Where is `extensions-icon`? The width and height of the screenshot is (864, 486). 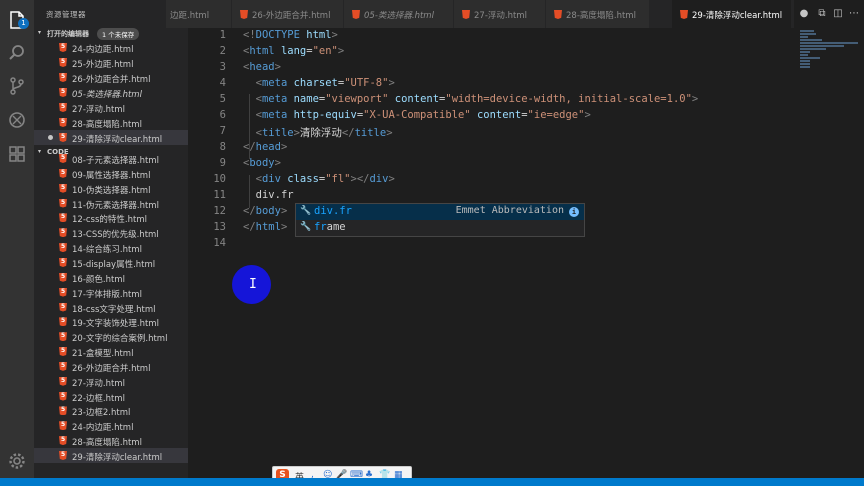 extensions-icon is located at coordinates (17, 154).